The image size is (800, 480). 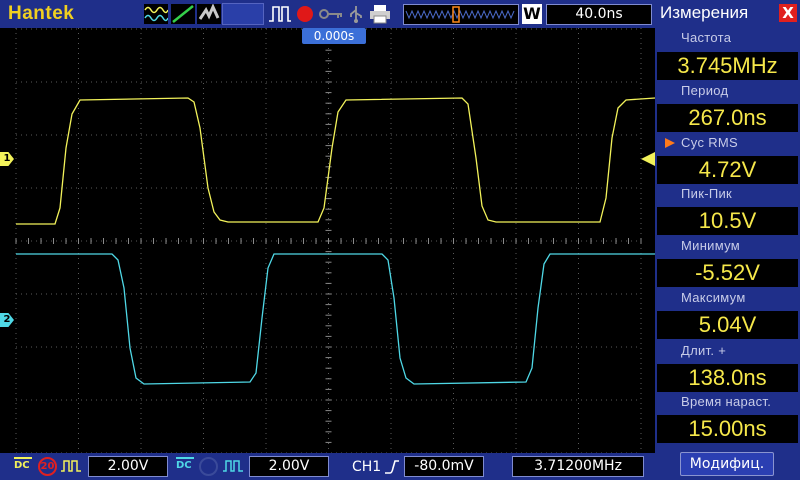 I want to click on measurement-label: Пик-Пик, so click(x=707, y=193).